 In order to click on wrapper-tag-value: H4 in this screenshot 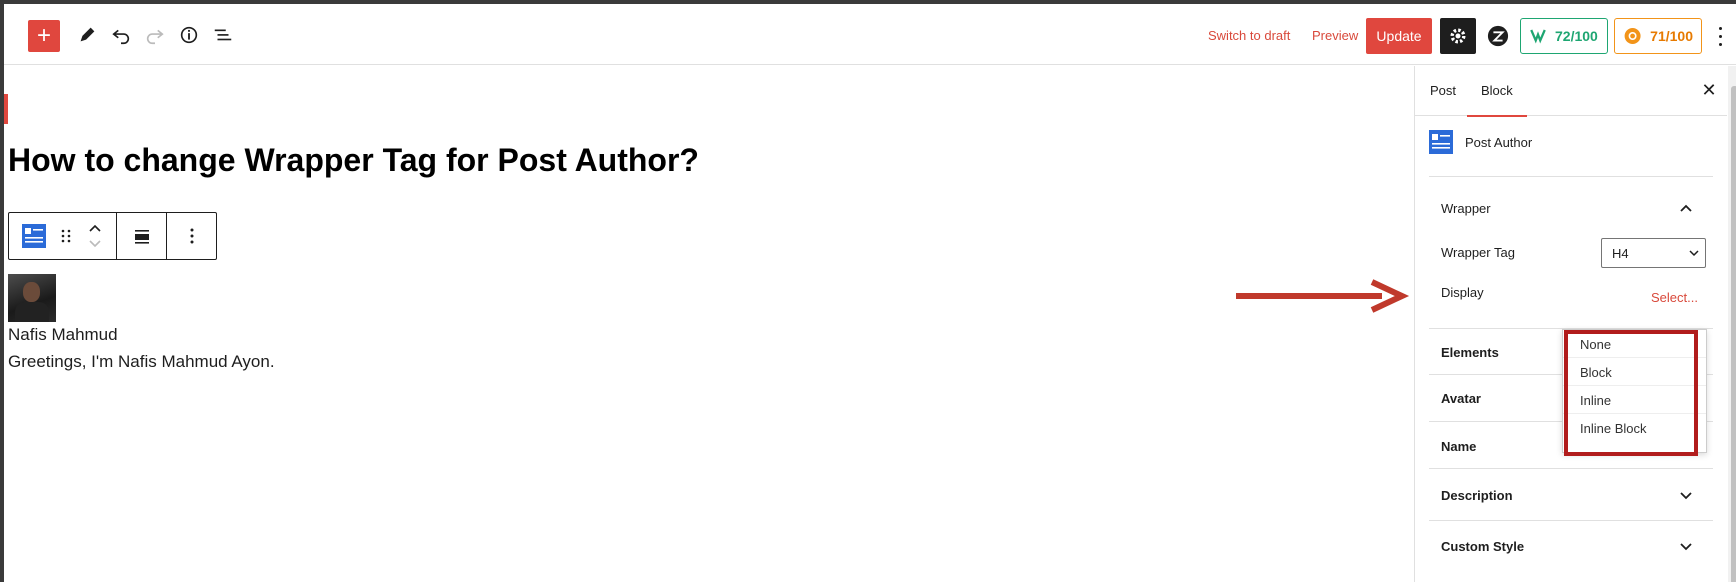, I will do `click(1620, 253)`.